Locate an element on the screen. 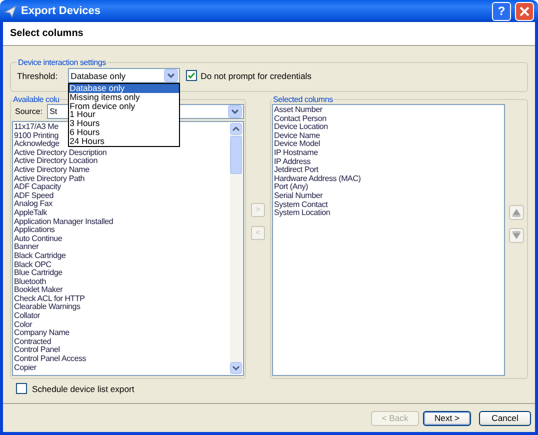 The image size is (538, 435). checkbox-label: Schedule device list export is located at coordinates (83, 389).